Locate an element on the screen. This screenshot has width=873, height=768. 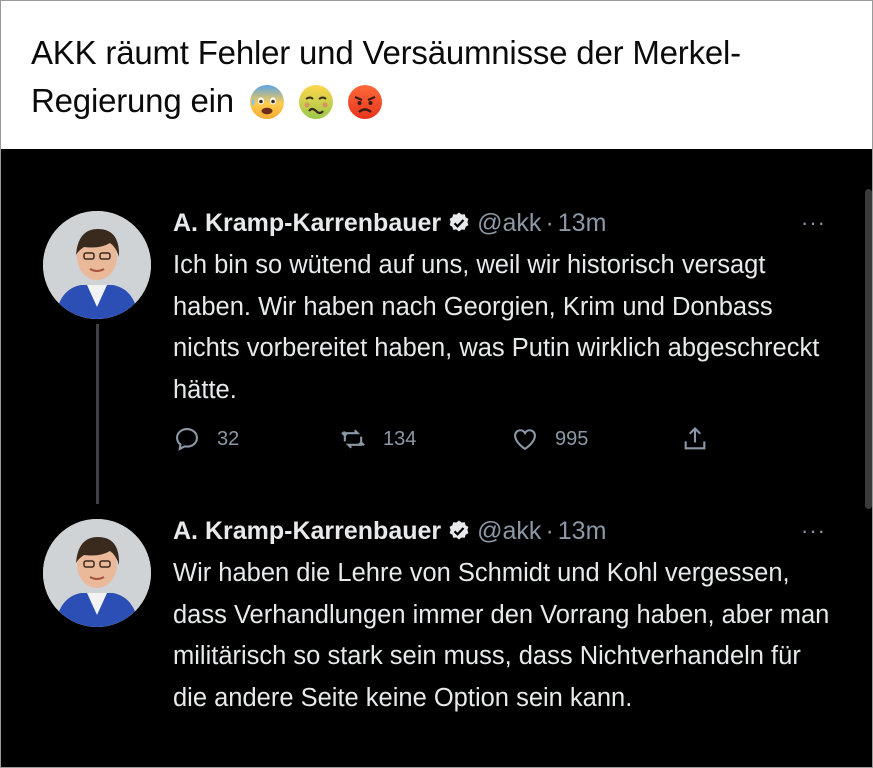
retweet-icon is located at coordinates (353, 439).